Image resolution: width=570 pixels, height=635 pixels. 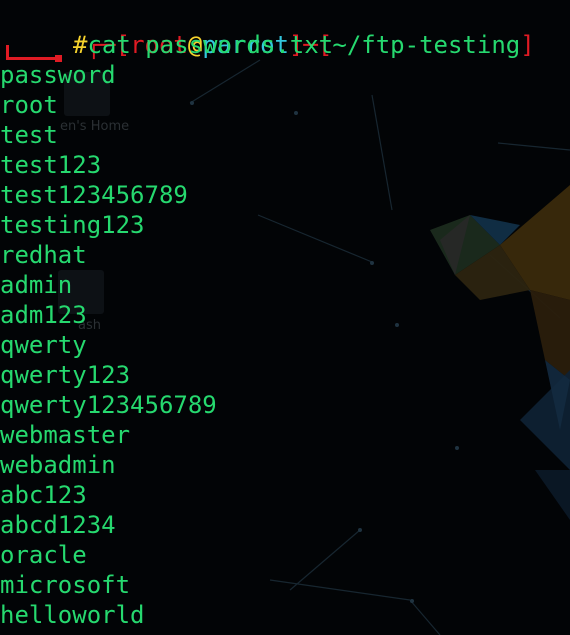 I want to click on command-text: cat passwords.txt, so click(x=210, y=45).